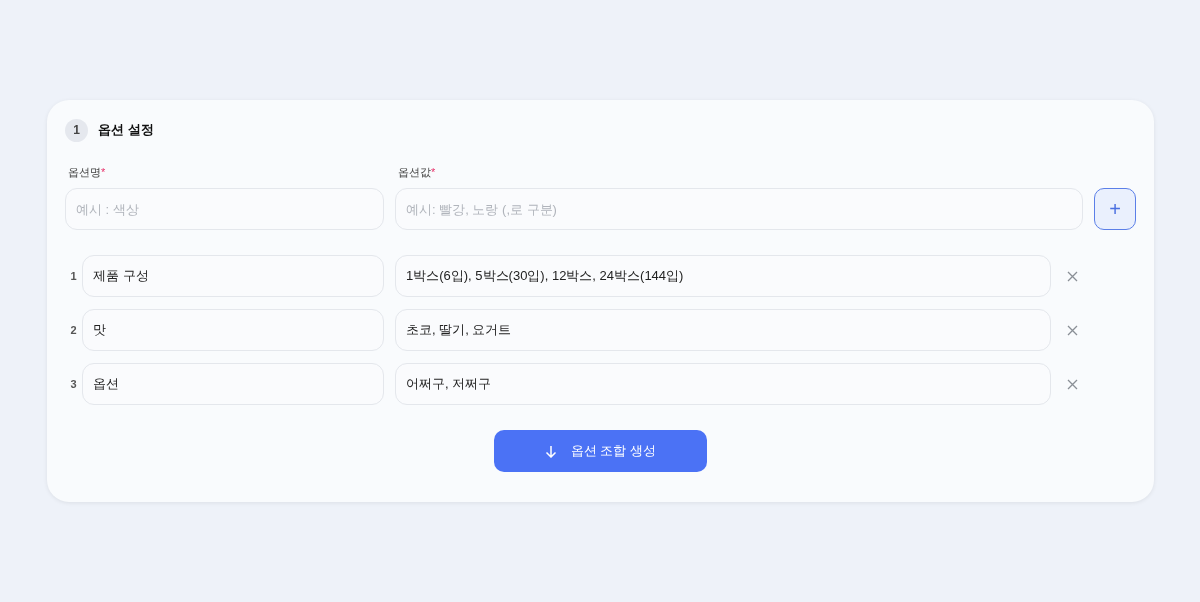  I want to click on row-number: 1, so click(73, 276).